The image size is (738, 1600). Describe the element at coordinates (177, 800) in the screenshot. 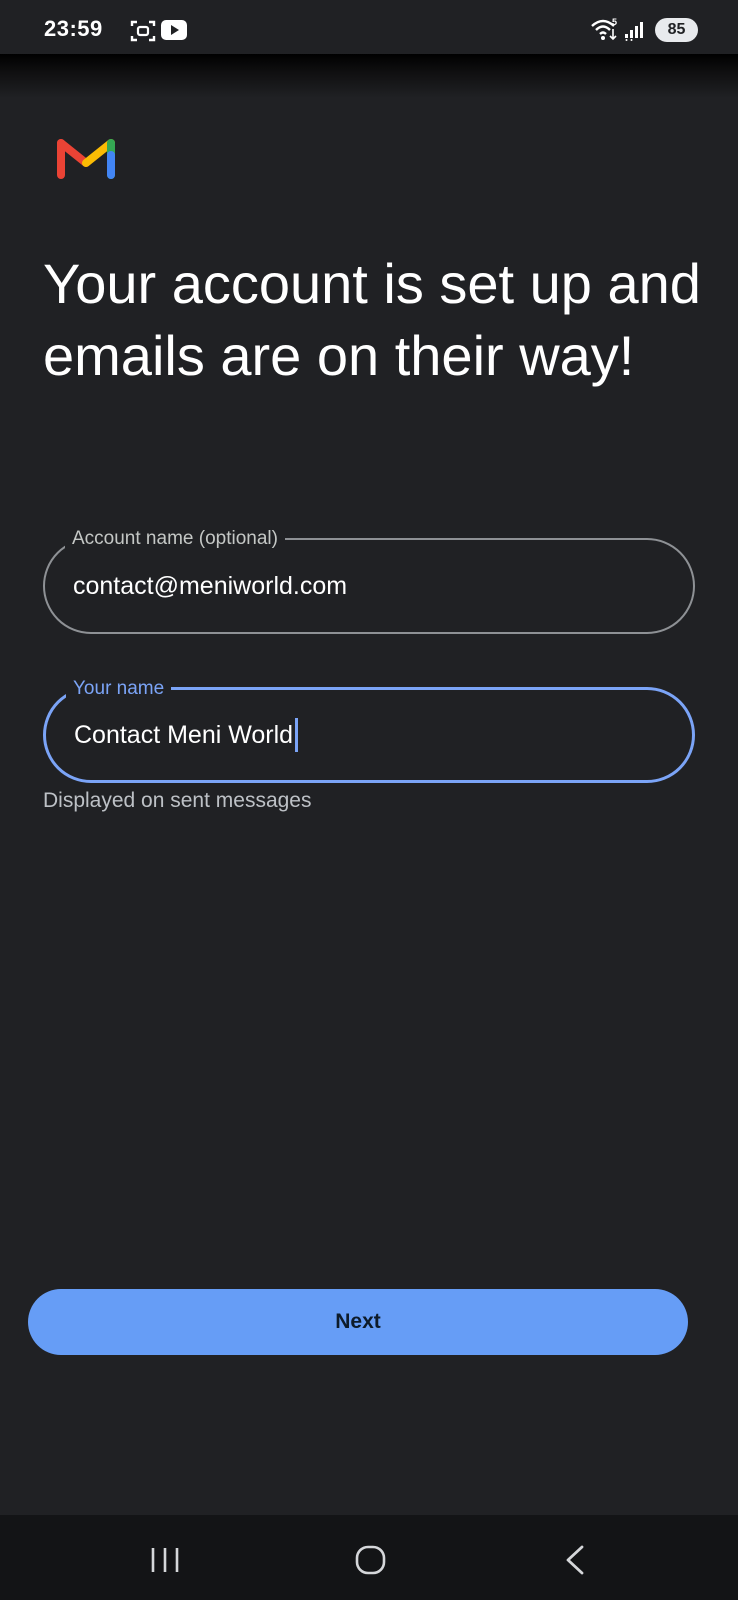

I see `your-name-helper: Displayed on sent messages` at that location.